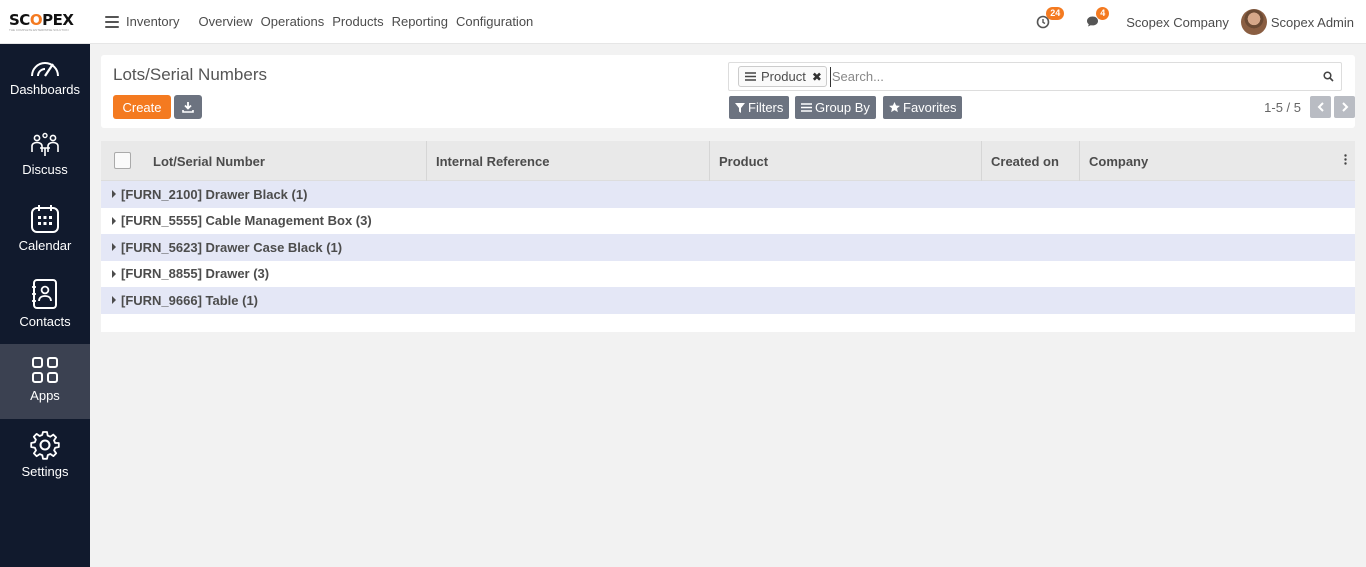 This screenshot has height=567, width=1366. Describe the element at coordinates (293, 21) in the screenshot. I see `menu-operations: Operations` at that location.